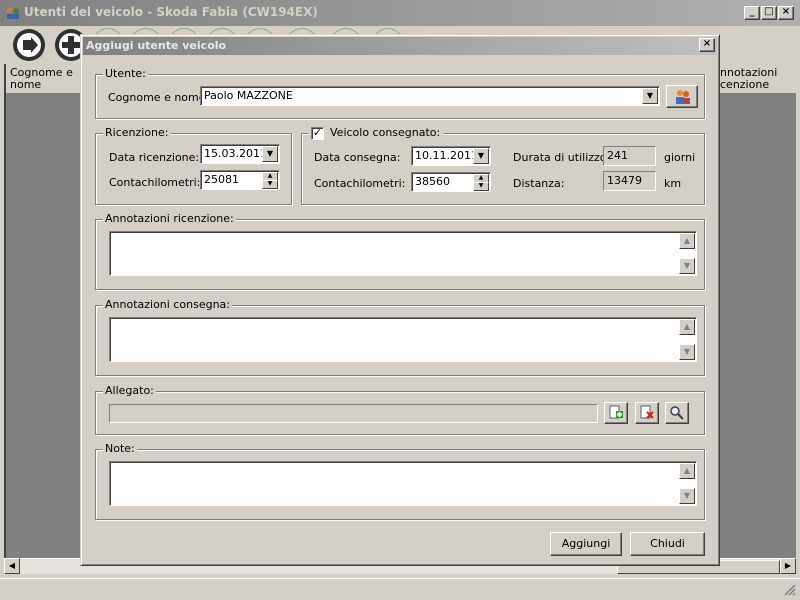  Describe the element at coordinates (270, 184) in the screenshot. I see `ricenzione-km-down: ▼` at that location.